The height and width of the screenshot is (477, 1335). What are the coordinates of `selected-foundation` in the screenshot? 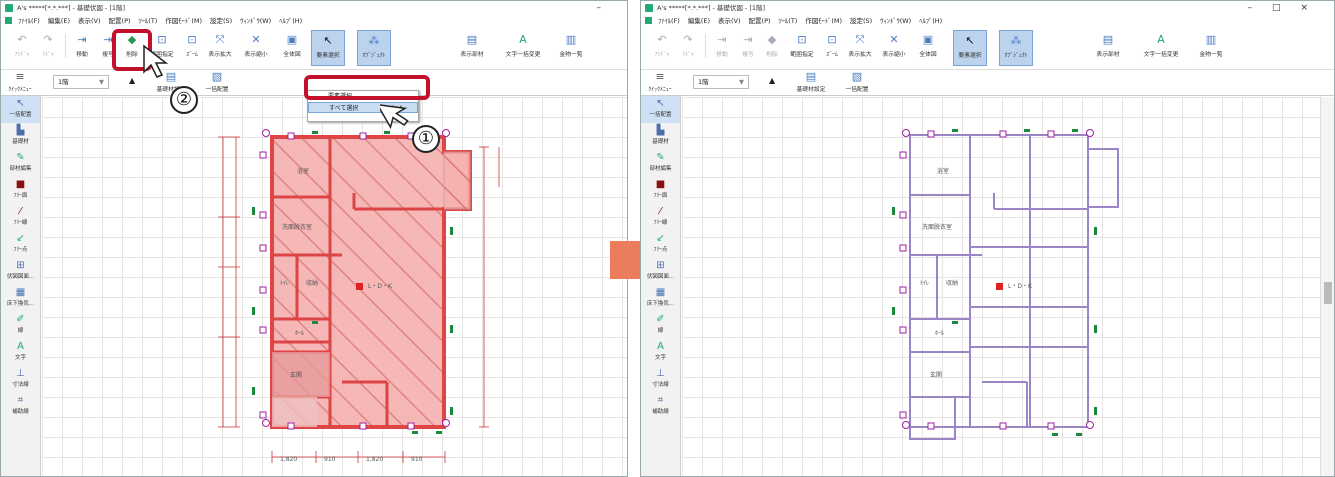 It's located at (371, 282).